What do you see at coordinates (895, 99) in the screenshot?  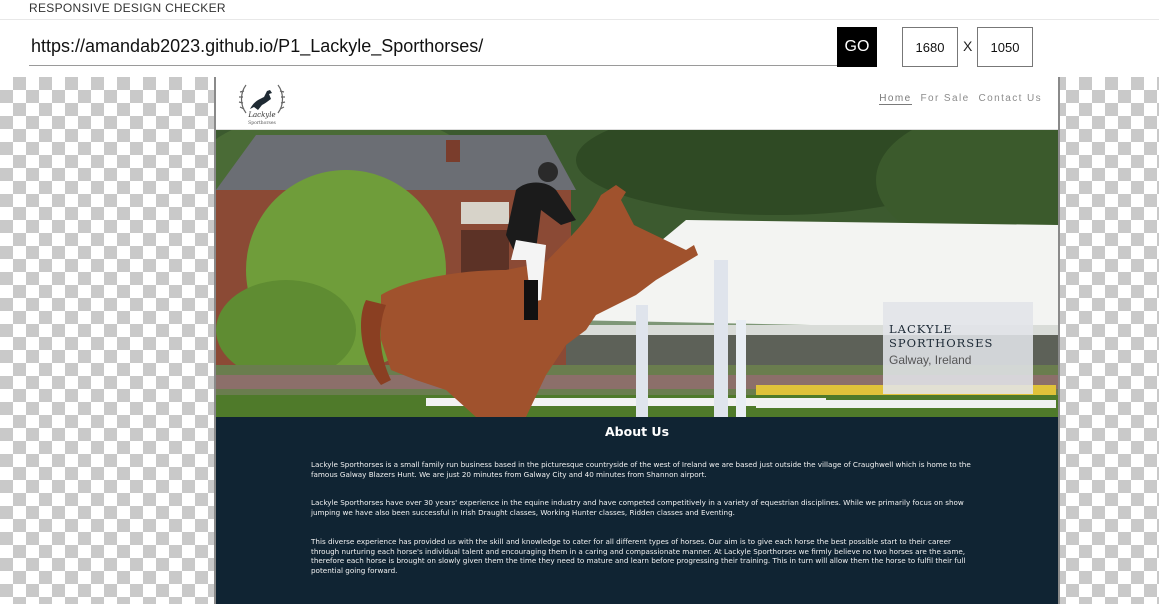 I see `nav-home: Home` at bounding box center [895, 99].